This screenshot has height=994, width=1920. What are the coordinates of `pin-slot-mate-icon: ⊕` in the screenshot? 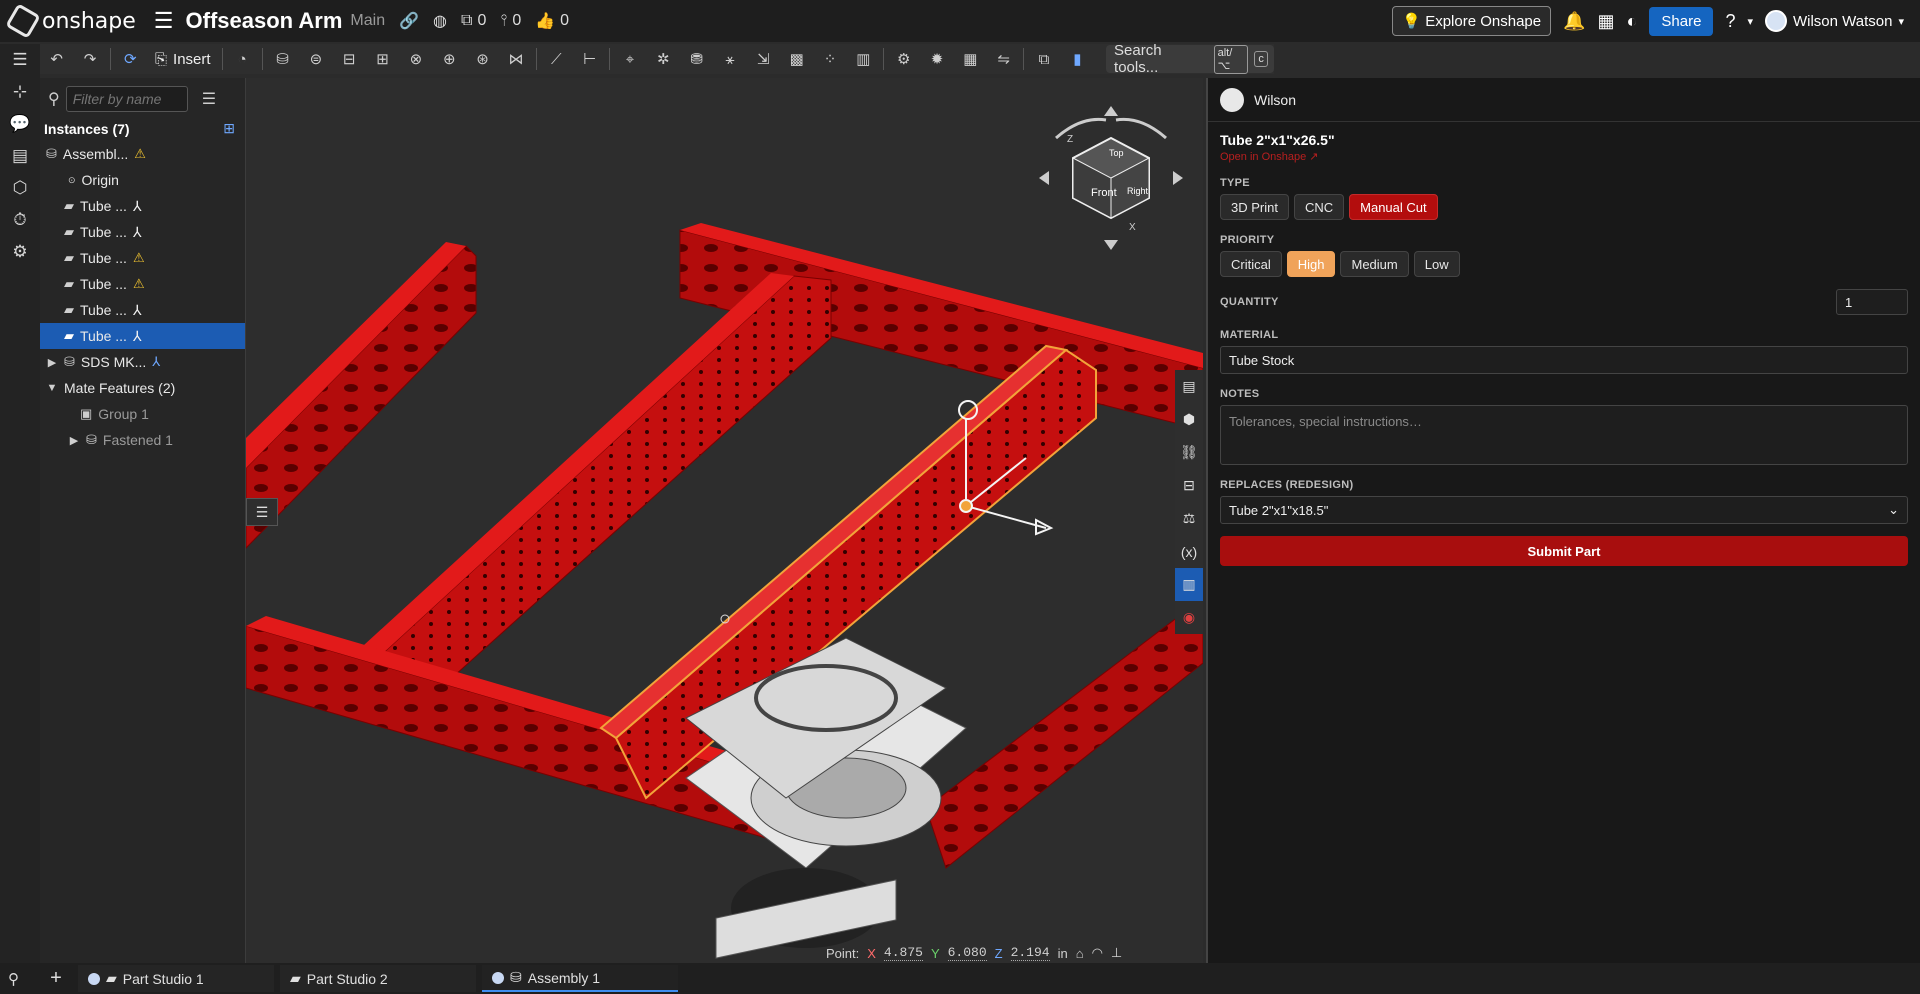 It's located at (449, 59).